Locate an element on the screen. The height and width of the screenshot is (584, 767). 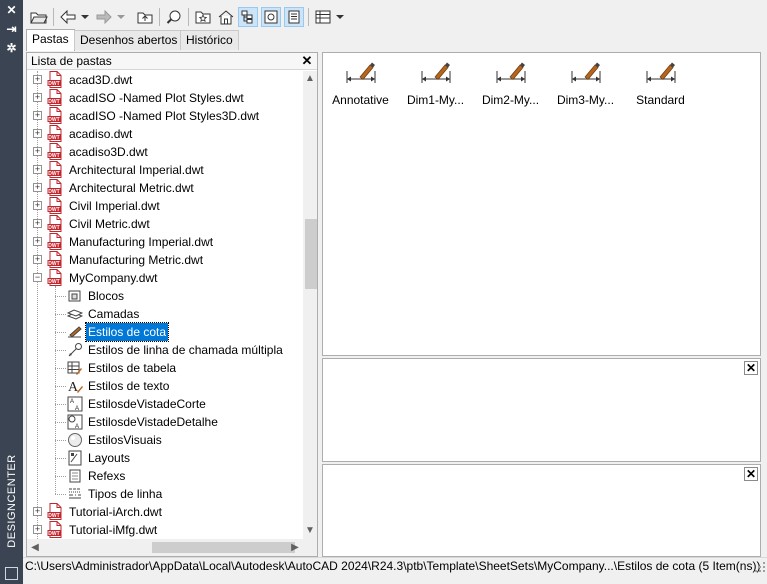
layers-icon is located at coordinates (75, 314).